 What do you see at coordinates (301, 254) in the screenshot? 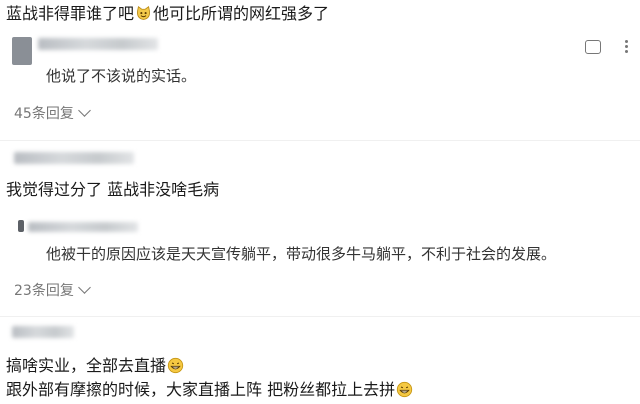
I see `reply-text: 他被干的原因应该是天天宣传躺平，带动很多牛马躺平，不利于社会的发展。` at bounding box center [301, 254].